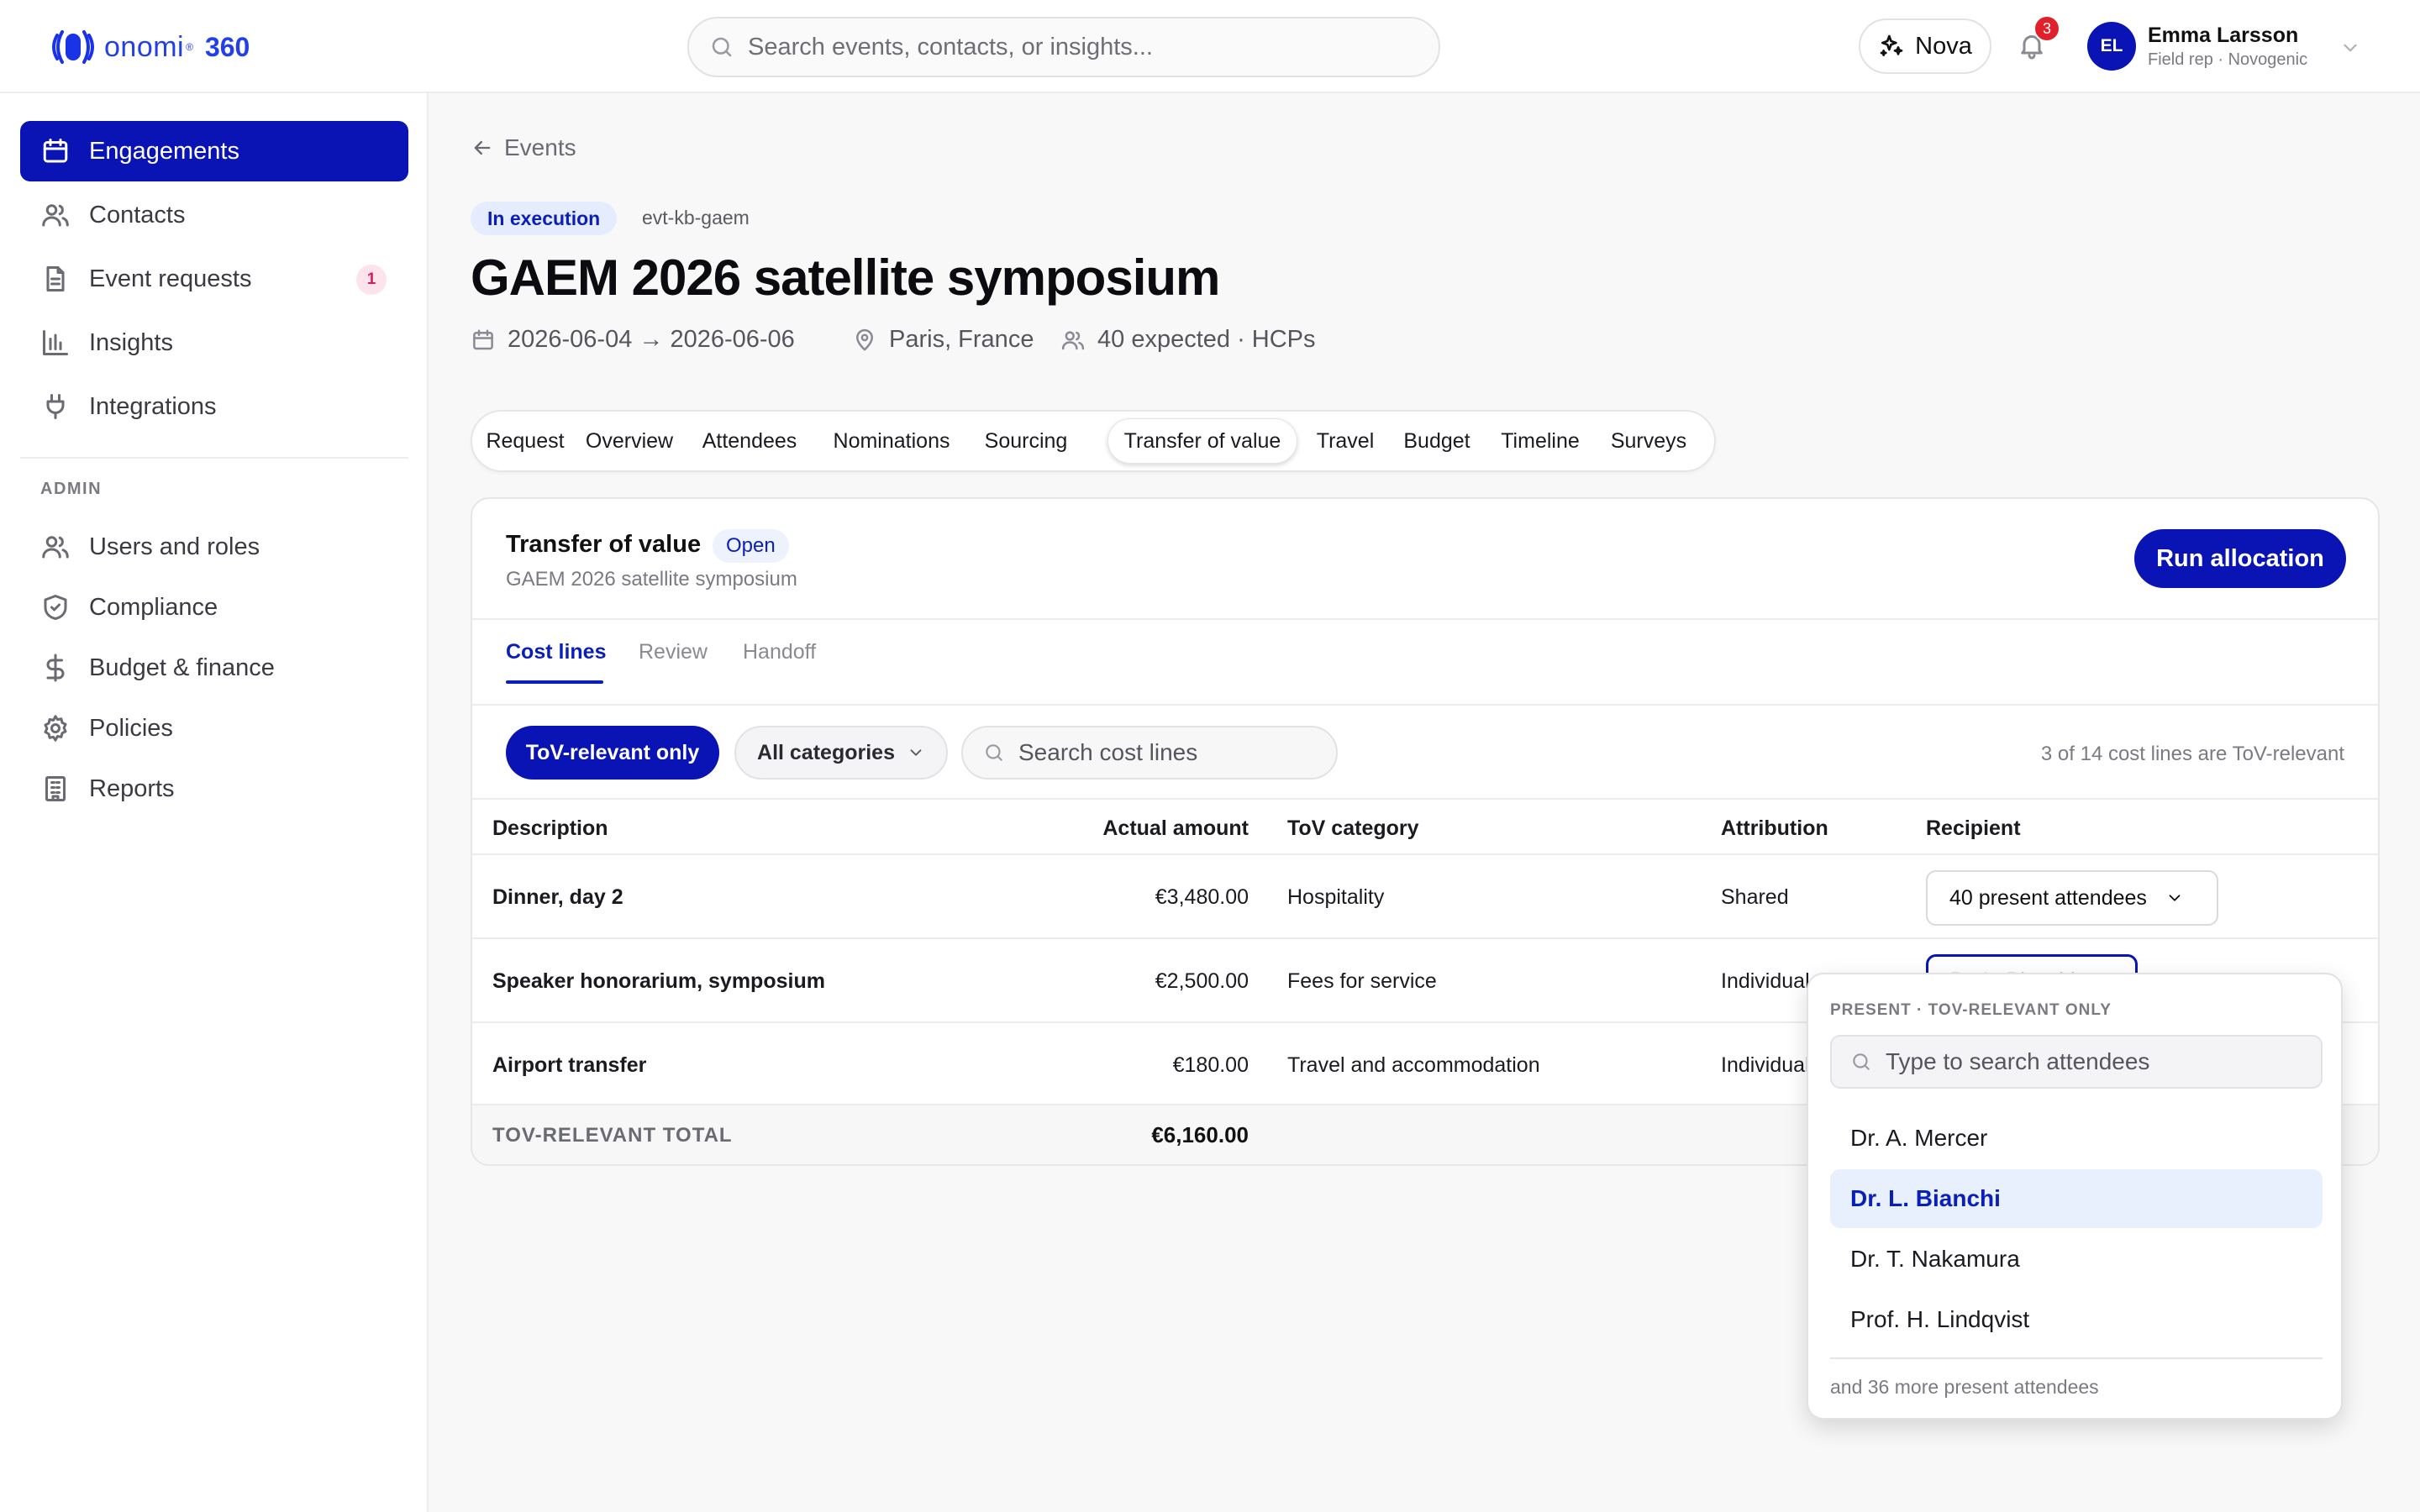 Image resolution: width=2420 pixels, height=1512 pixels. Describe the element at coordinates (1974, 828) in the screenshot. I see `column-header-recipient: Recipient` at that location.